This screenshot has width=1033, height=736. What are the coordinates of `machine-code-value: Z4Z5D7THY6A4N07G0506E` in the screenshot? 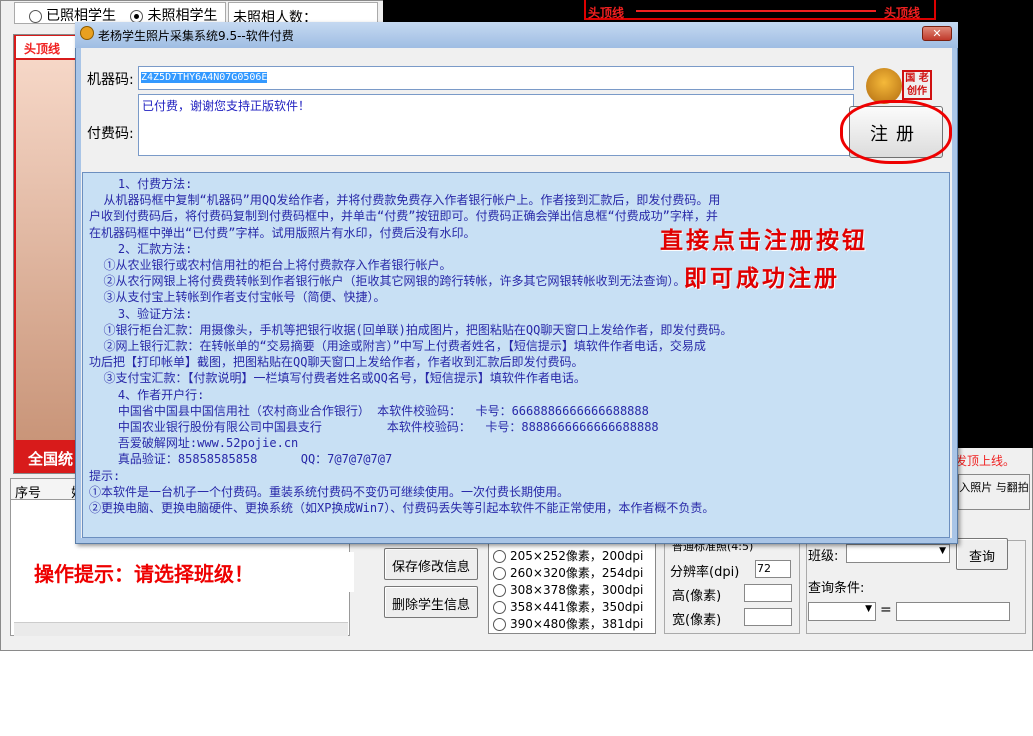 It's located at (204, 77).